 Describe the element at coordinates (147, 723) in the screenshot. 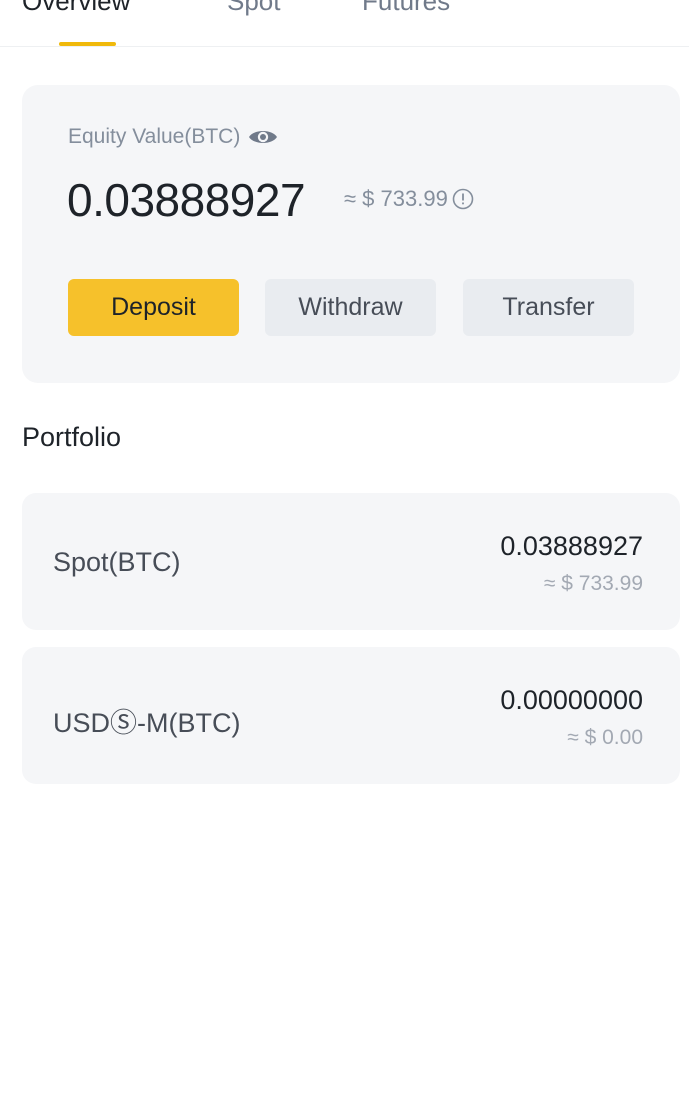

I see `portfolio-item-label: USDⓈ-M(BTC)` at that location.